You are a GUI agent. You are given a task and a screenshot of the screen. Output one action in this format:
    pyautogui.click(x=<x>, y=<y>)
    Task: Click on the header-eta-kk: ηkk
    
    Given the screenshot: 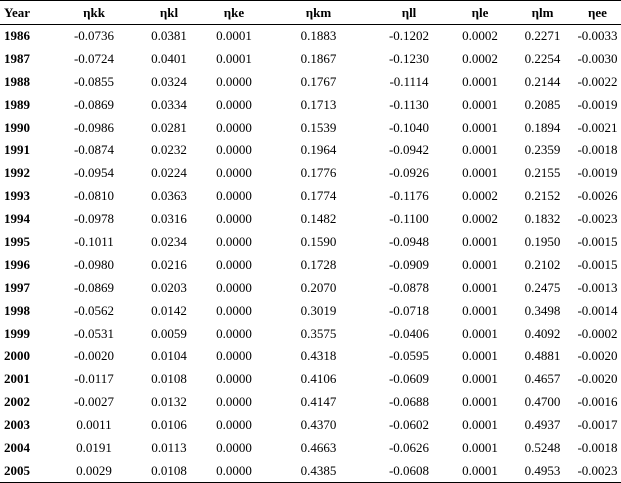 What is the action you would take?
    pyautogui.click(x=94, y=12)
    